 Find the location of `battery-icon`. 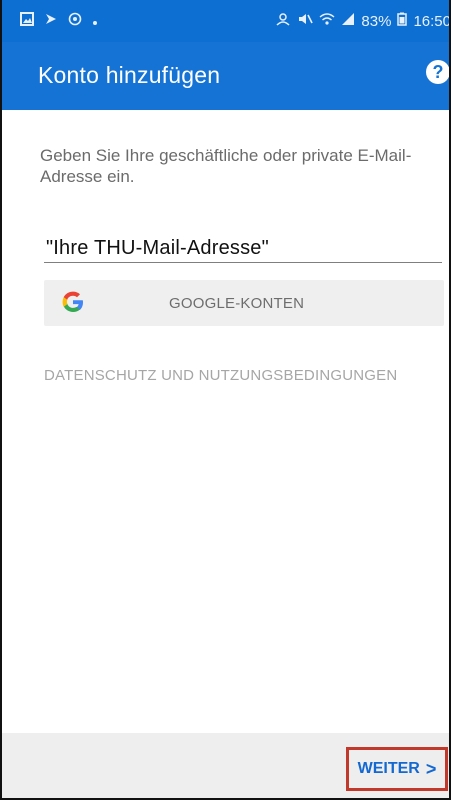

battery-icon is located at coordinates (402, 21).